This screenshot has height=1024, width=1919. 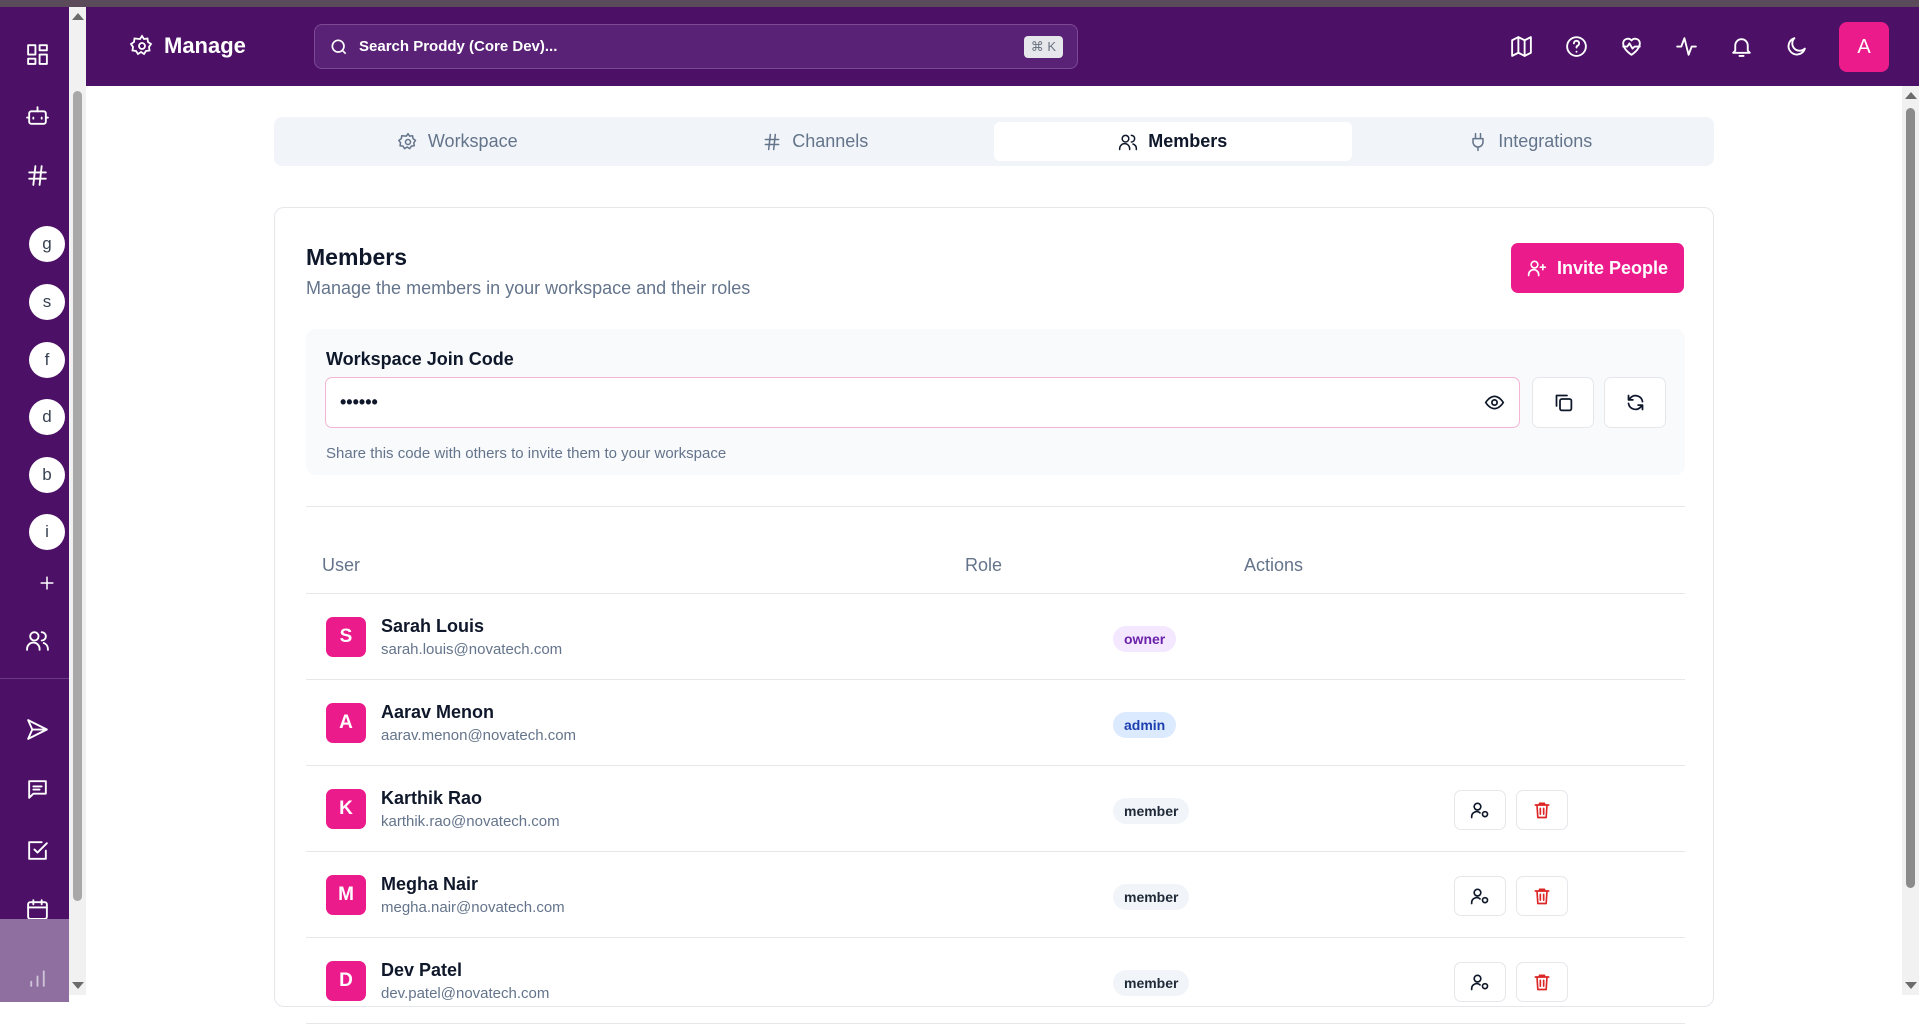 I want to click on copy-code-button, so click(x=1563, y=402).